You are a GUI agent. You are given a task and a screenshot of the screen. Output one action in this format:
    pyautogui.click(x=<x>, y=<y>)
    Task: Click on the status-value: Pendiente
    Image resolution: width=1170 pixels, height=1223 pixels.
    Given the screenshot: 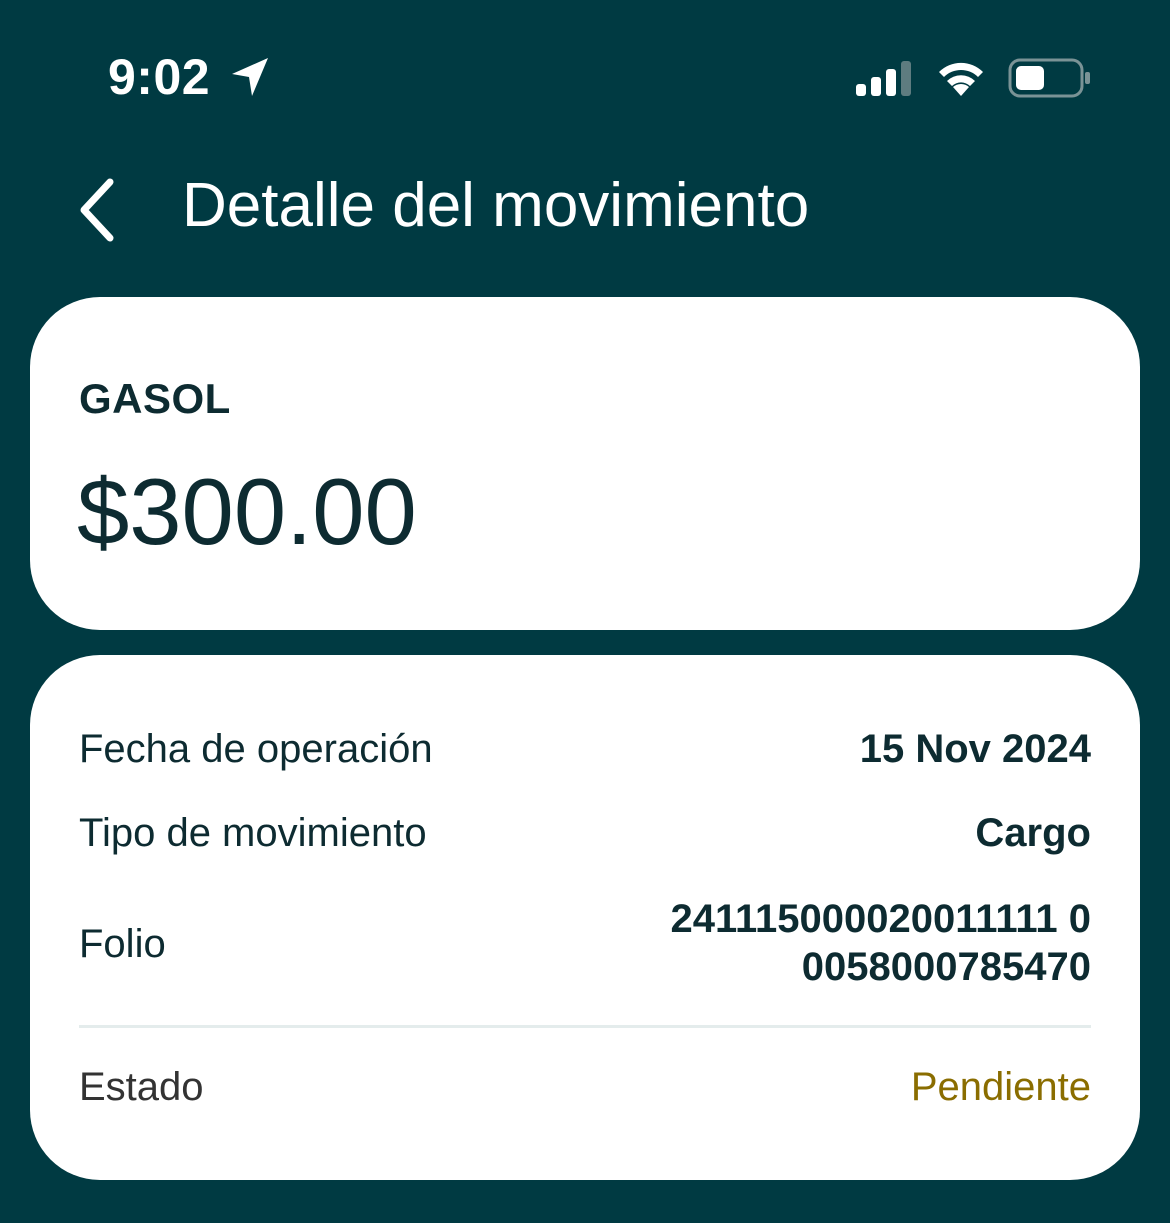 What is the action you would take?
    pyautogui.click(x=1000, y=1087)
    